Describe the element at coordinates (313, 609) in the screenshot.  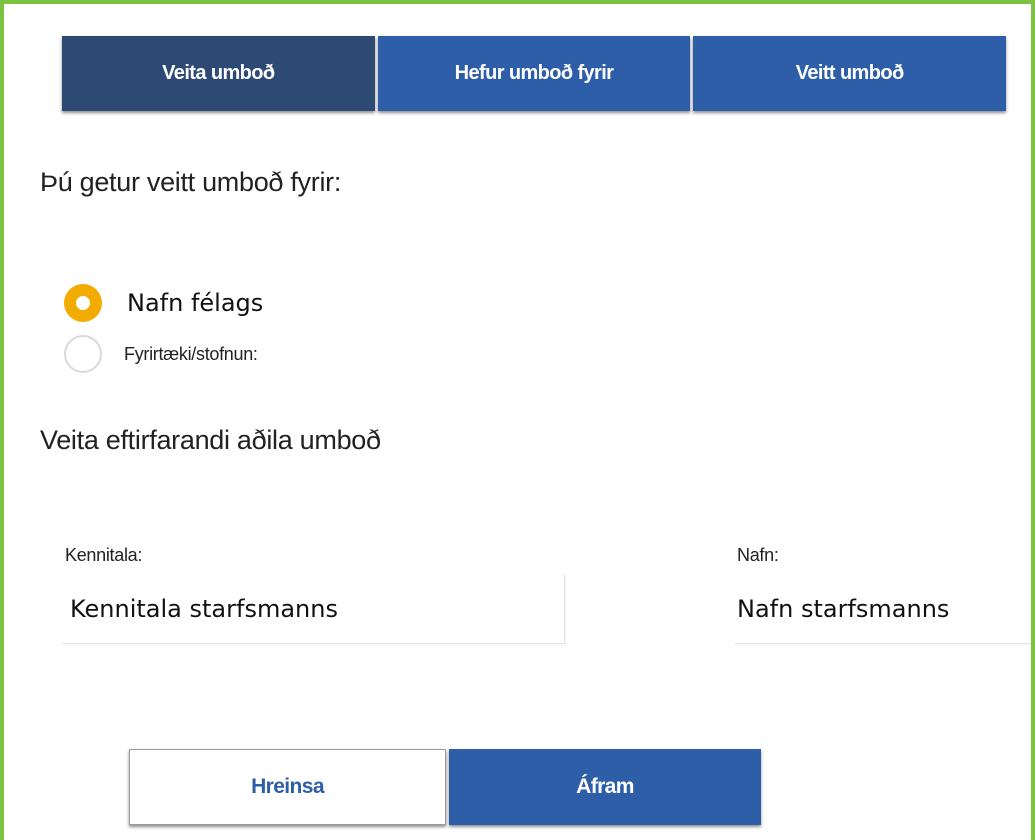
I see `kennitala-input: Kennitala starfsmanns` at that location.